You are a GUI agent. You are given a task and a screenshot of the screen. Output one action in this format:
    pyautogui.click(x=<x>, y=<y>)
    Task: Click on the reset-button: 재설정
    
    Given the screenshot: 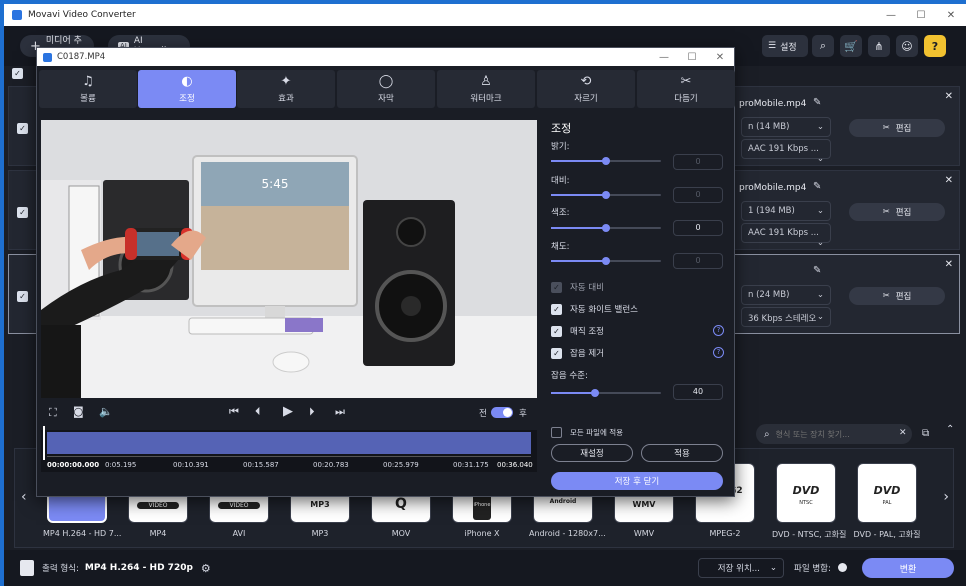 What is the action you would take?
    pyautogui.click(x=592, y=453)
    